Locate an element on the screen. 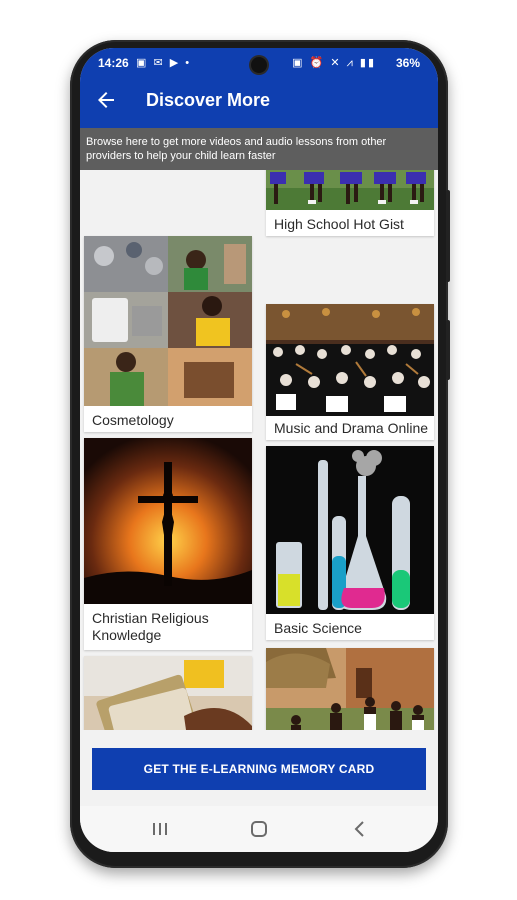 This screenshot has width=517, height=900. students-running-image is located at coordinates (350, 190).